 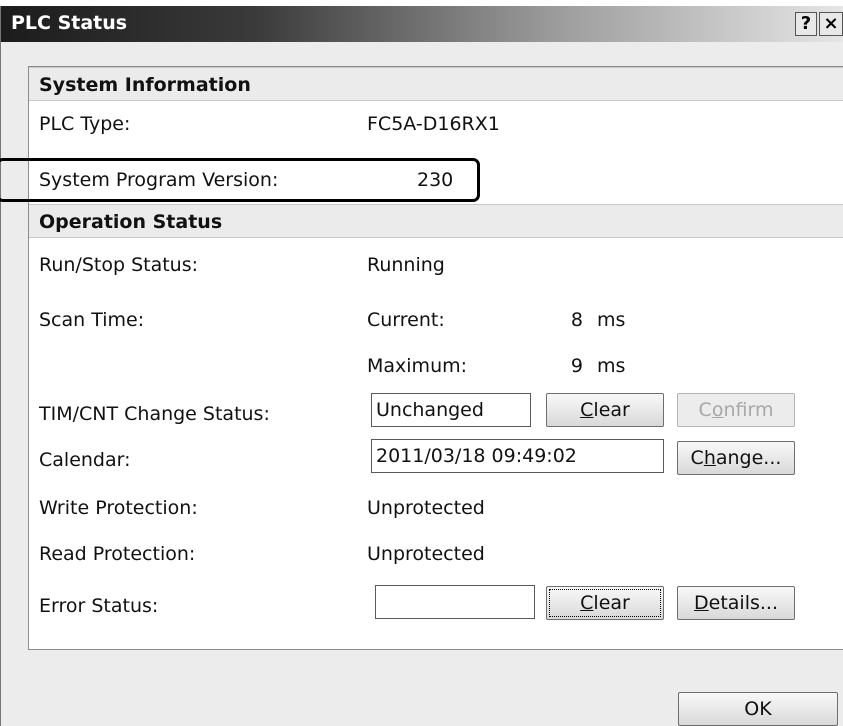 What do you see at coordinates (587, 410) in the screenshot?
I see `timcnt-clear-accel: C` at bounding box center [587, 410].